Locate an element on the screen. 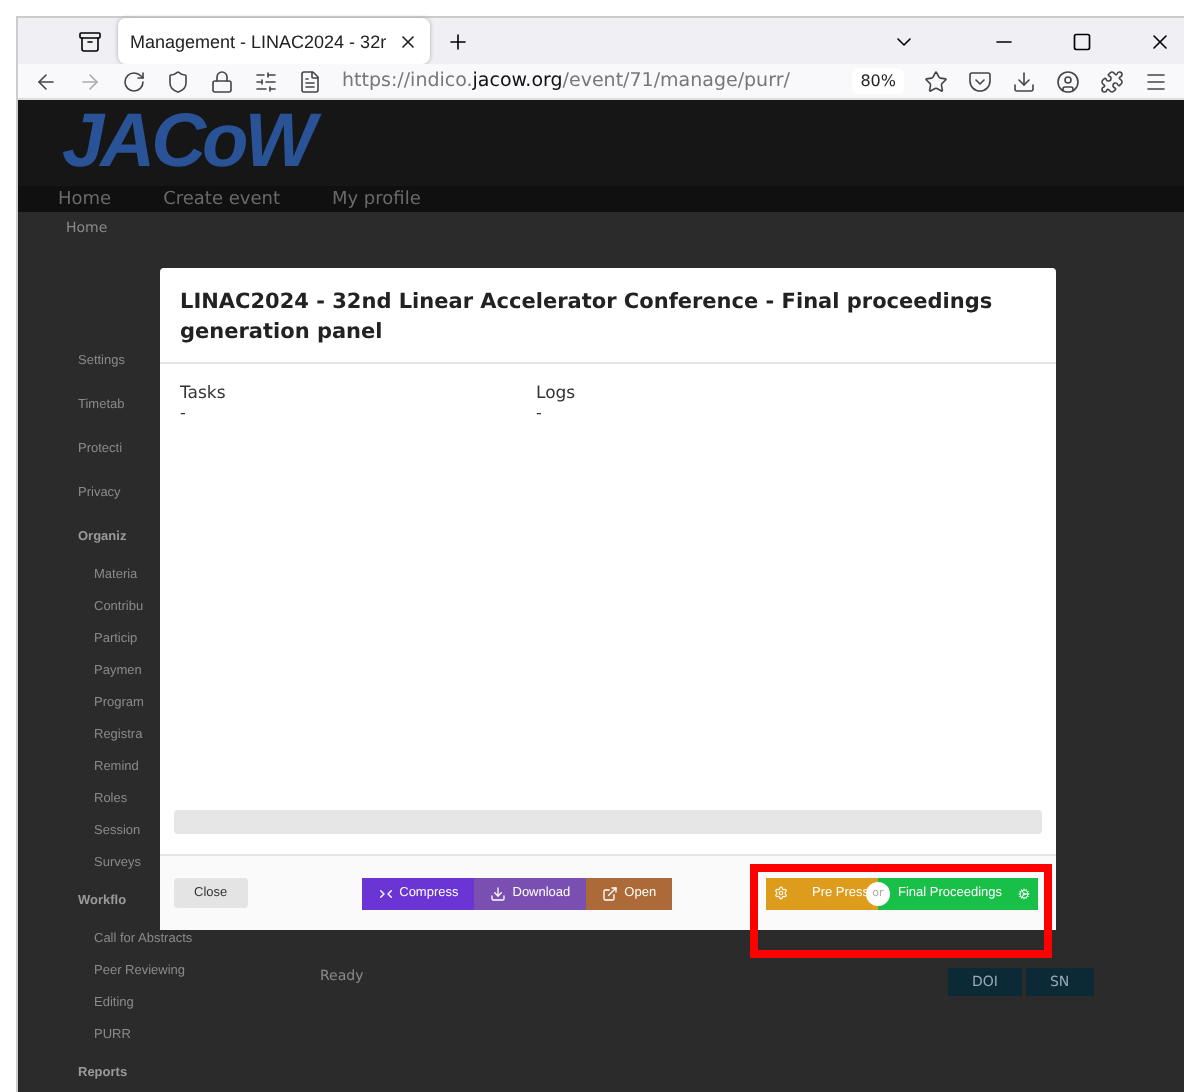 The width and height of the screenshot is (1184, 1092). nav-link: Home is located at coordinates (85, 199).